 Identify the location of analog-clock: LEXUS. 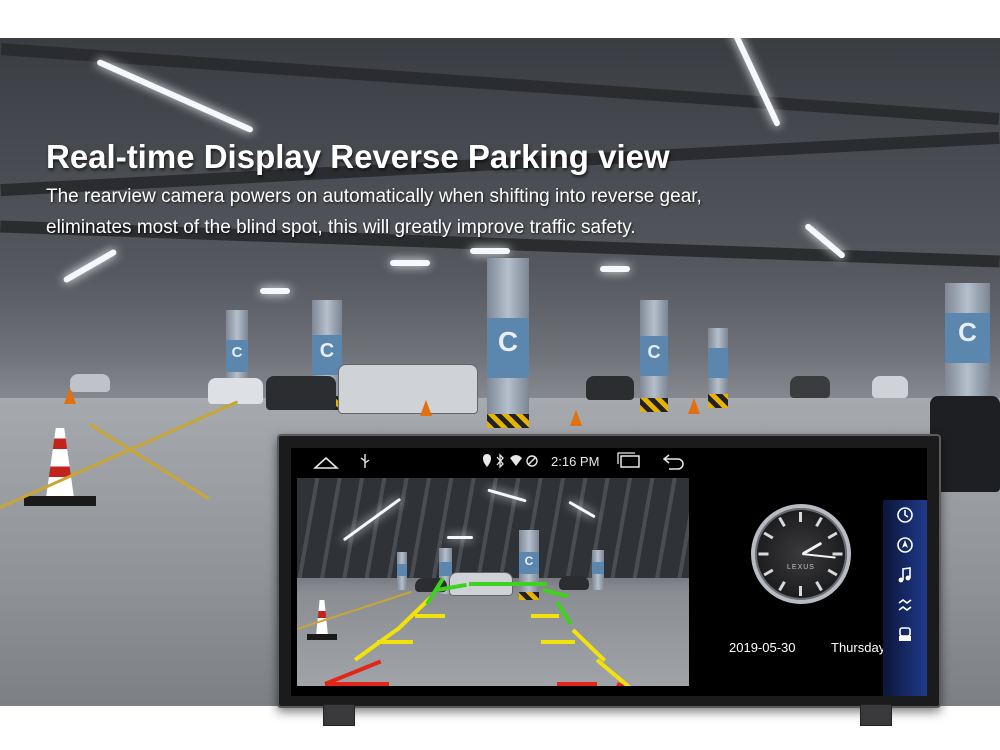
(801, 554).